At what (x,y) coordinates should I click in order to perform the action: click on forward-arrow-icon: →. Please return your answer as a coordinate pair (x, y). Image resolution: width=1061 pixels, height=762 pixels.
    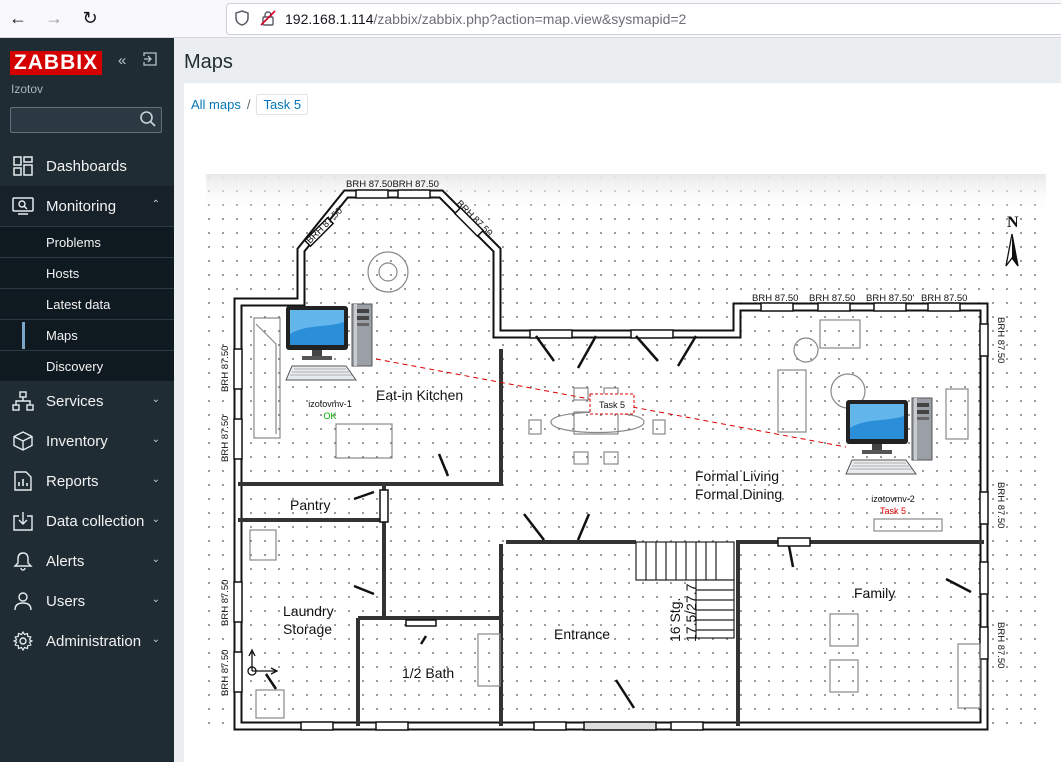
    Looking at the image, I should click on (54, 19).